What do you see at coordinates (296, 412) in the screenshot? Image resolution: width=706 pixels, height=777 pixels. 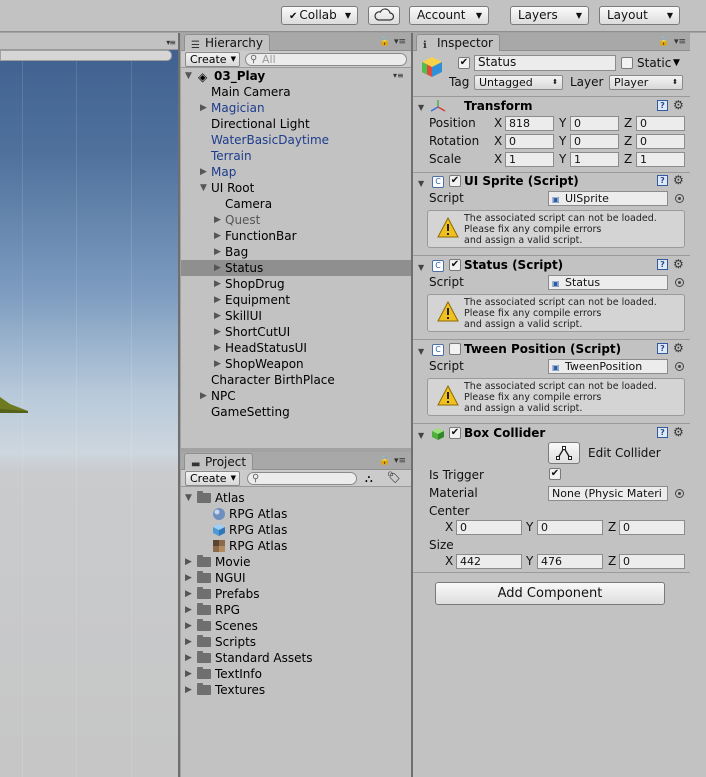 I see `hierarchy-item-gamesetting: GameSetting` at bounding box center [296, 412].